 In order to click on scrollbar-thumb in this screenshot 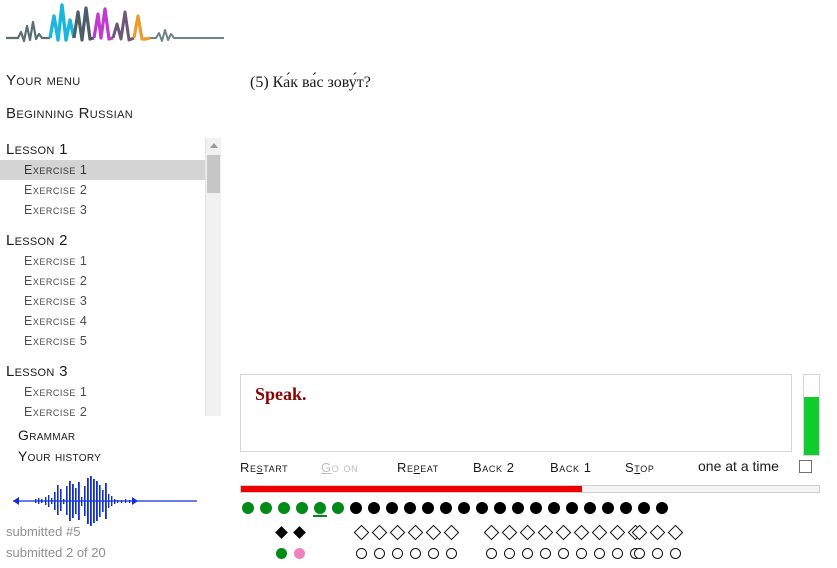, I will do `click(213, 174)`.